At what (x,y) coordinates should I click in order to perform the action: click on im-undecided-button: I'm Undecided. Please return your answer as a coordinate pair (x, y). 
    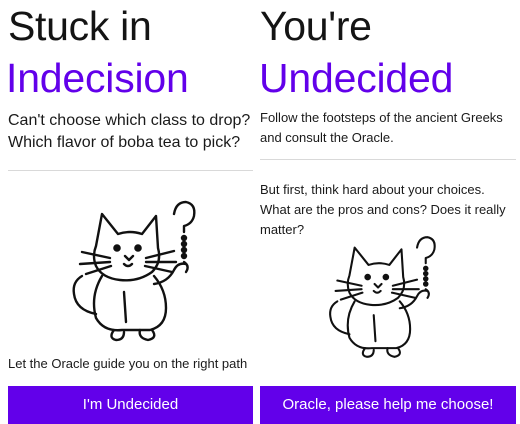
    Looking at the image, I should click on (130, 405).